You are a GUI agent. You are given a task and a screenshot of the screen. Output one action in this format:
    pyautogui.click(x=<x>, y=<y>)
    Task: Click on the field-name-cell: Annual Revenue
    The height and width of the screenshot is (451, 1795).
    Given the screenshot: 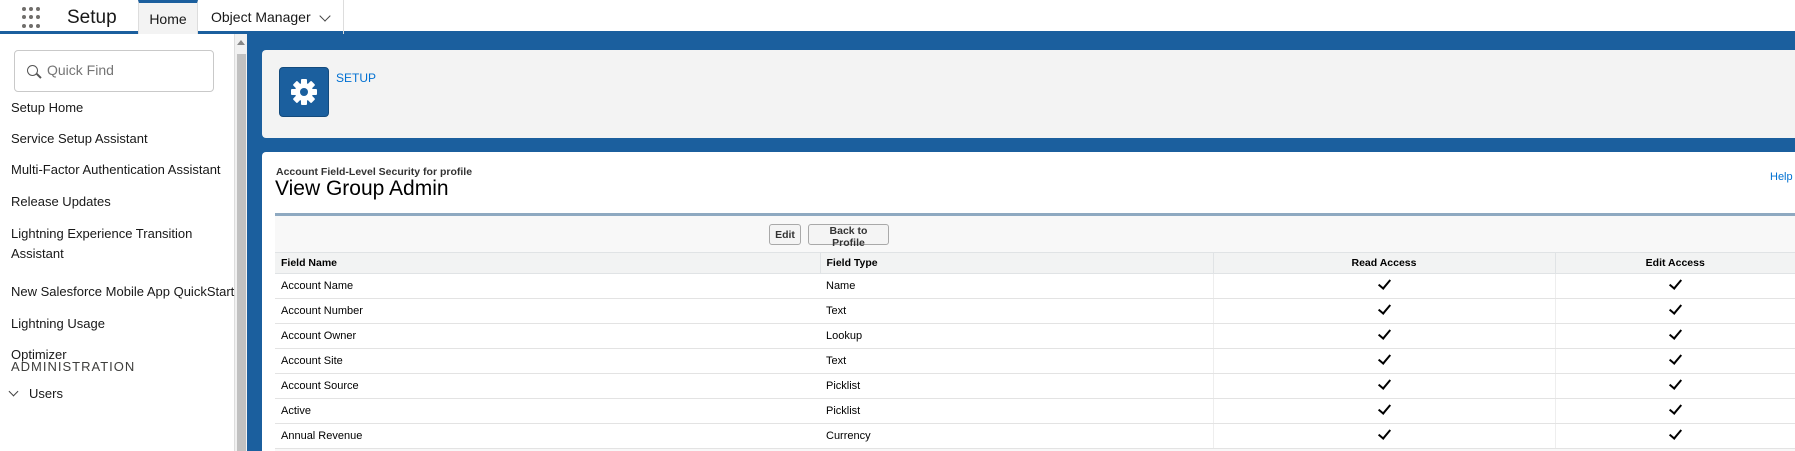 What is the action you would take?
    pyautogui.click(x=547, y=436)
    